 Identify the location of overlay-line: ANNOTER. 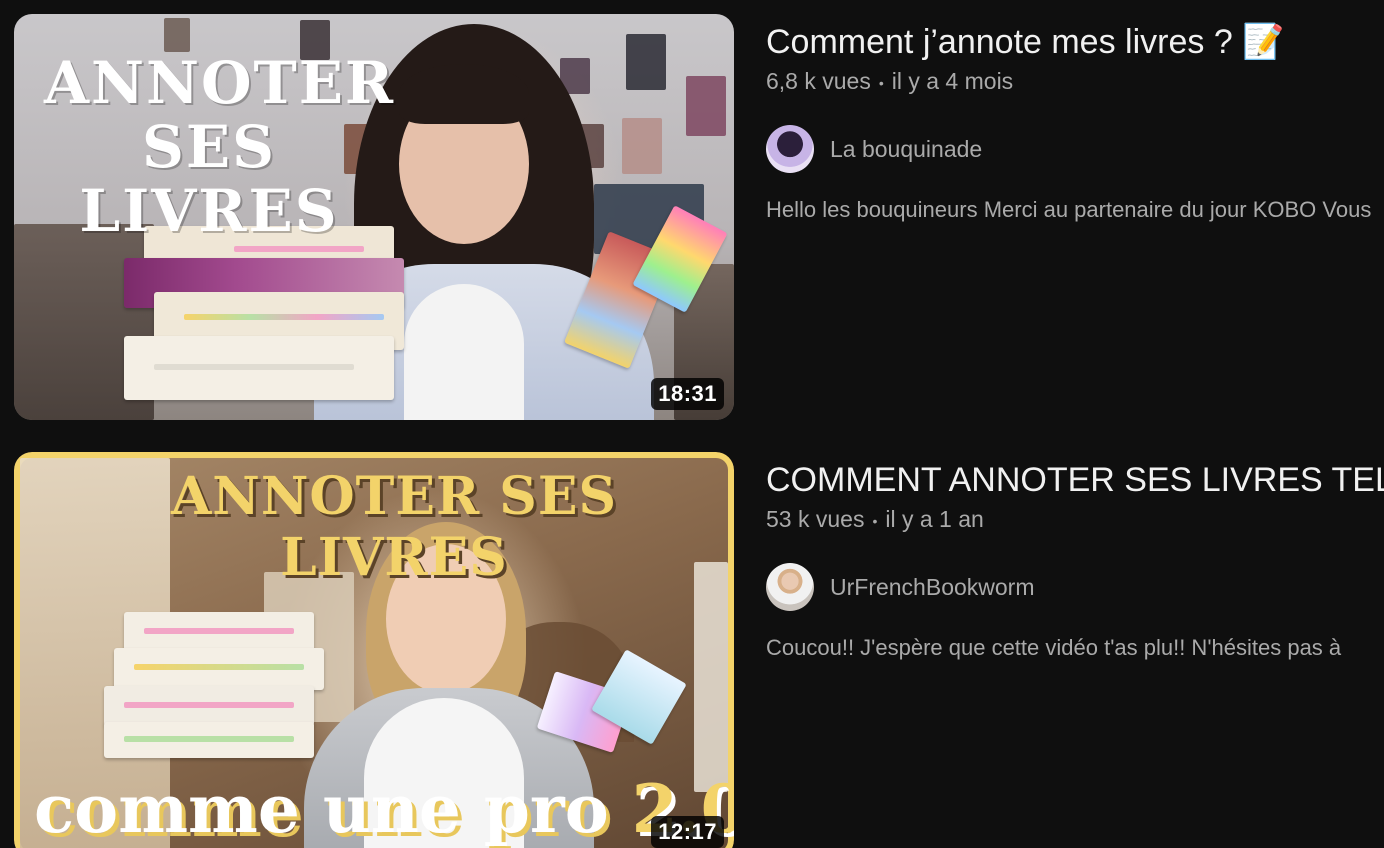
(220, 83).